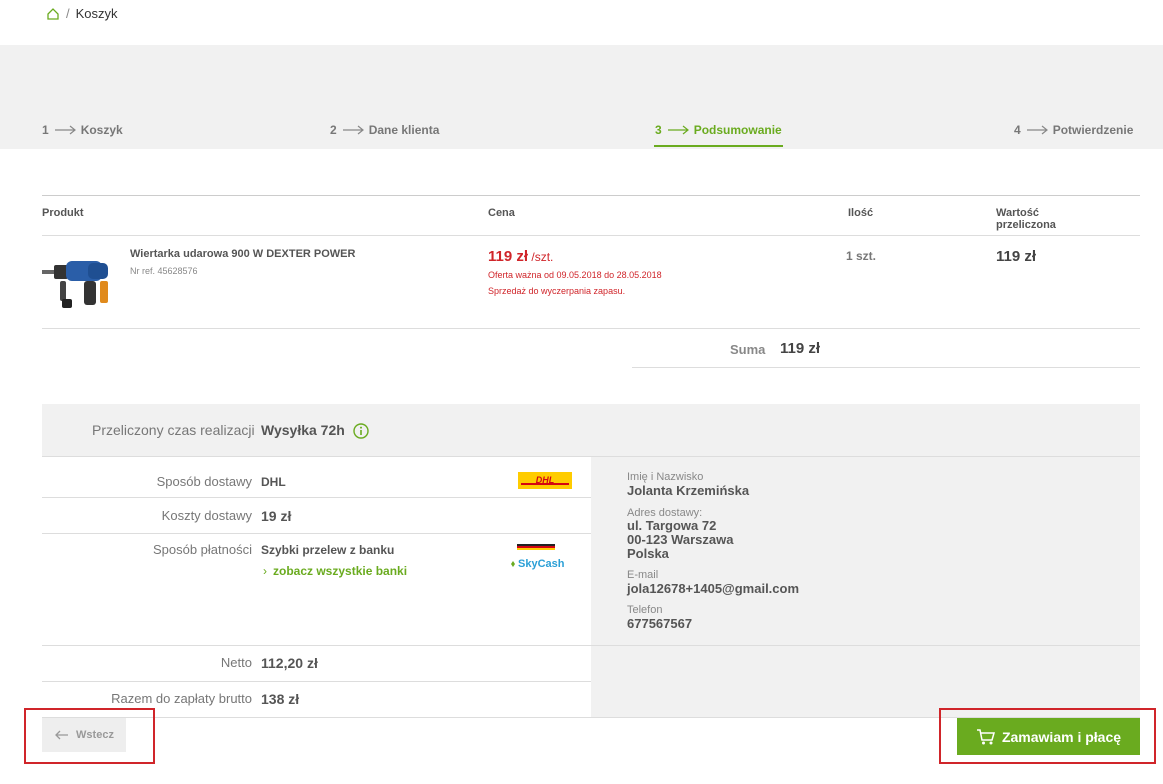  I want to click on see-all-banks-link: › zobacz wszystkie banki, so click(335, 571).